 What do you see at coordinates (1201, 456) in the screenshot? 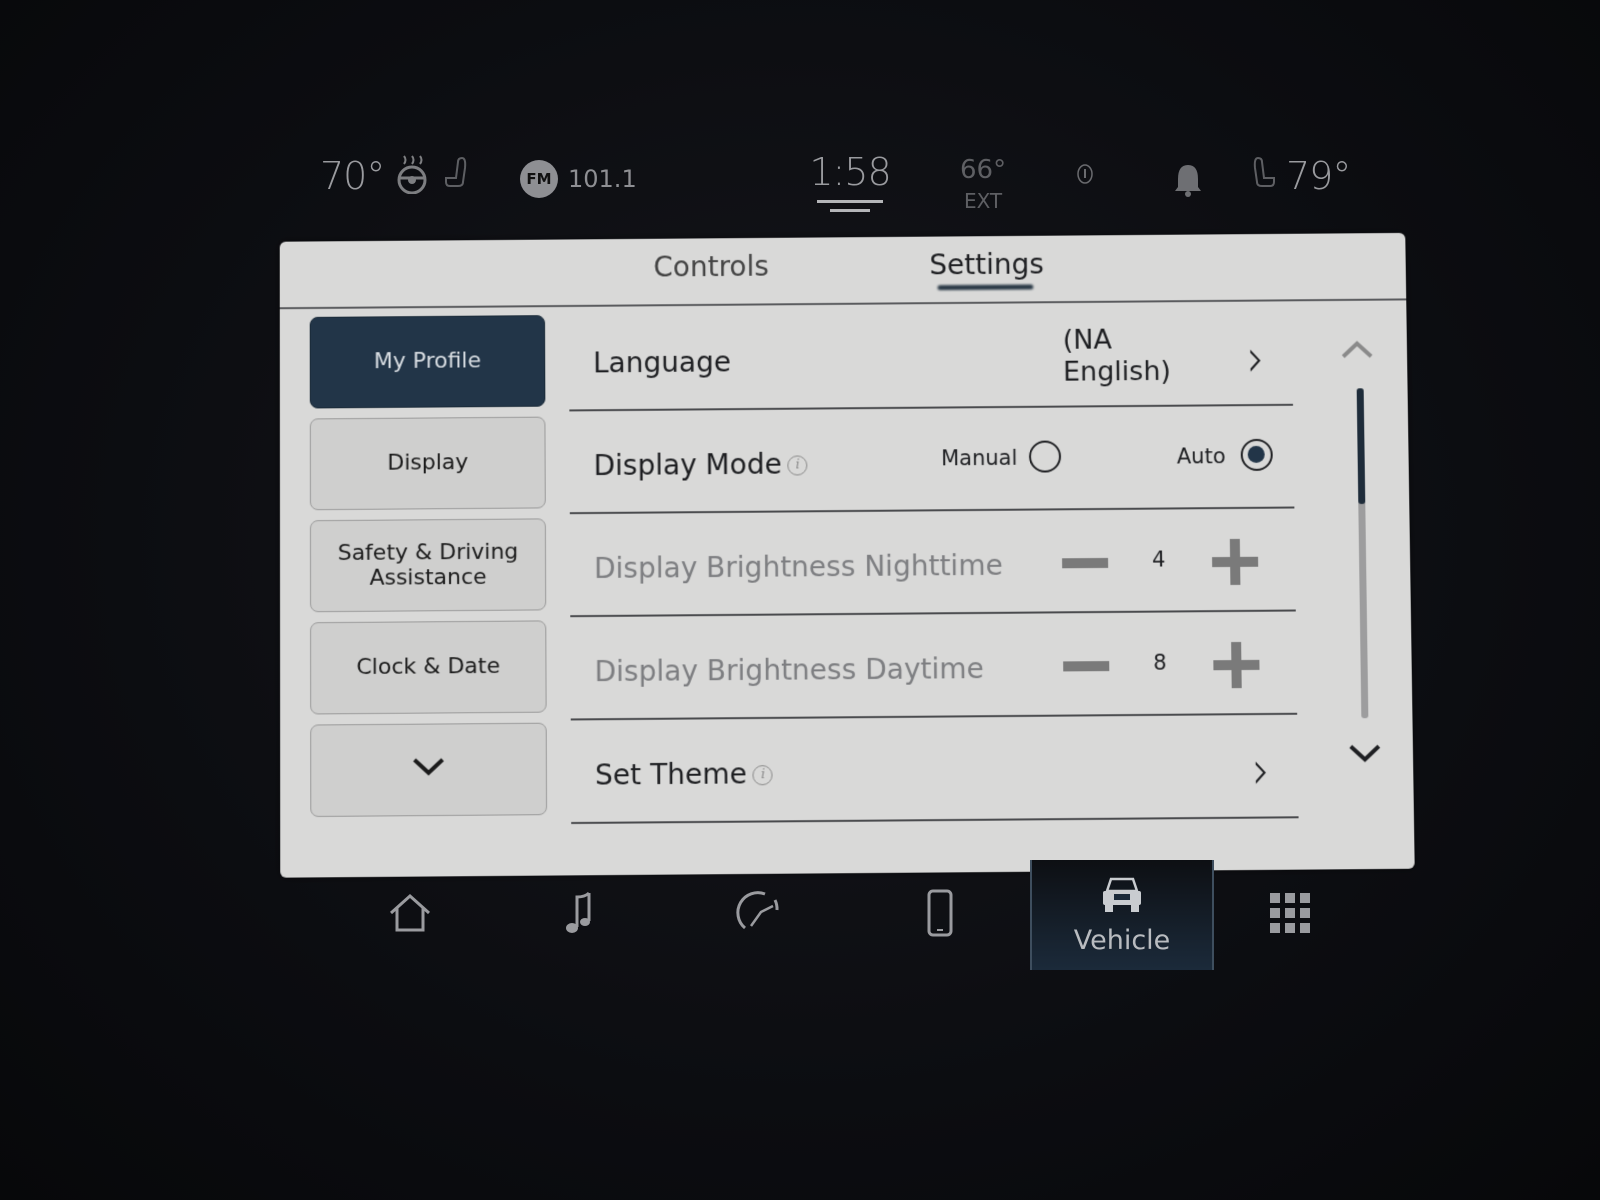
I see `auto-option-label: Auto` at bounding box center [1201, 456].